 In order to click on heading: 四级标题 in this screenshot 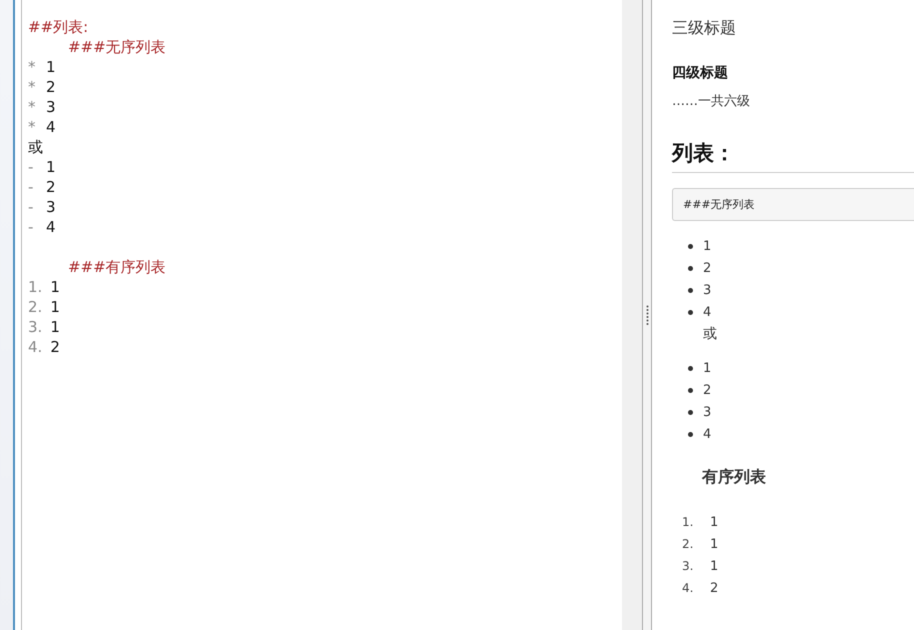, I will do `click(700, 73)`.